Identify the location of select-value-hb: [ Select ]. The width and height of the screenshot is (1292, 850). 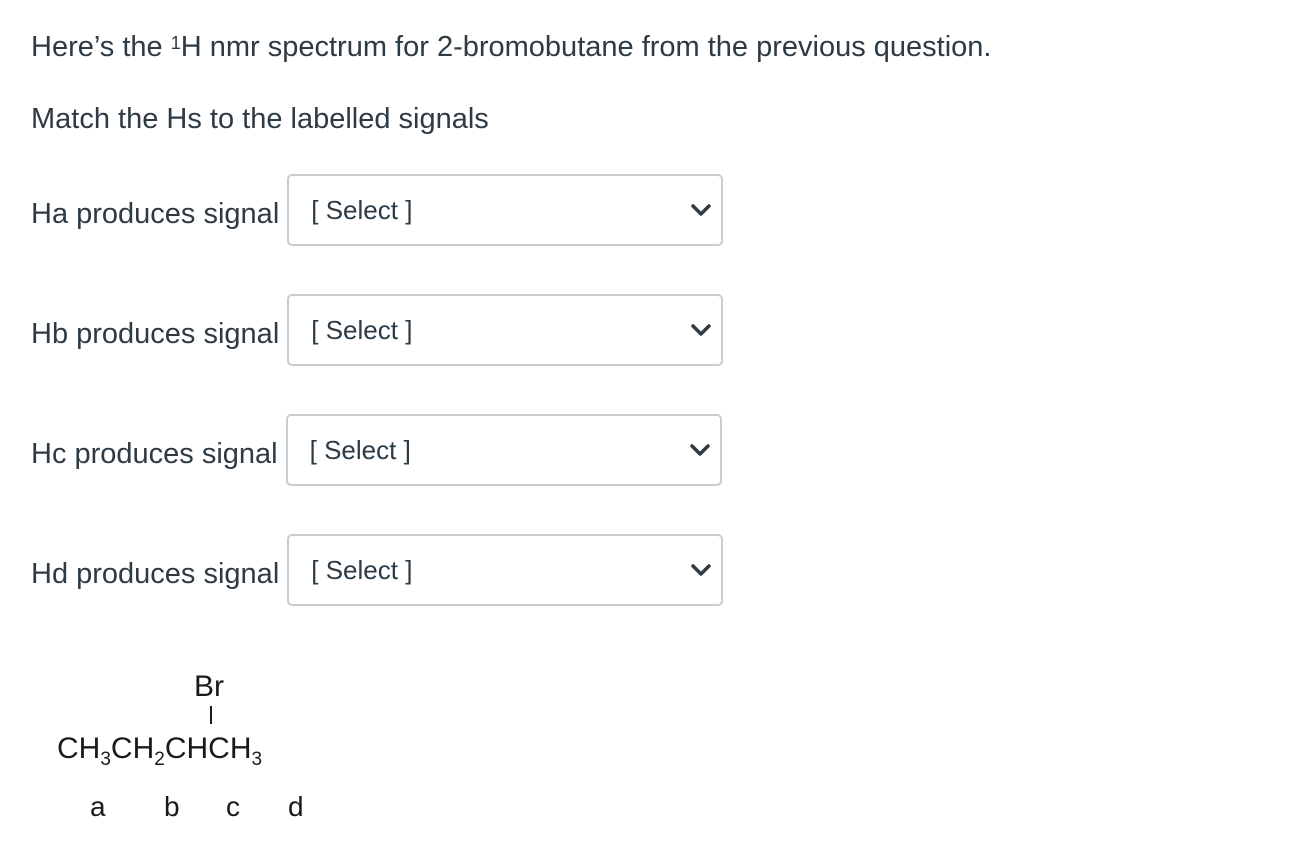
(362, 329).